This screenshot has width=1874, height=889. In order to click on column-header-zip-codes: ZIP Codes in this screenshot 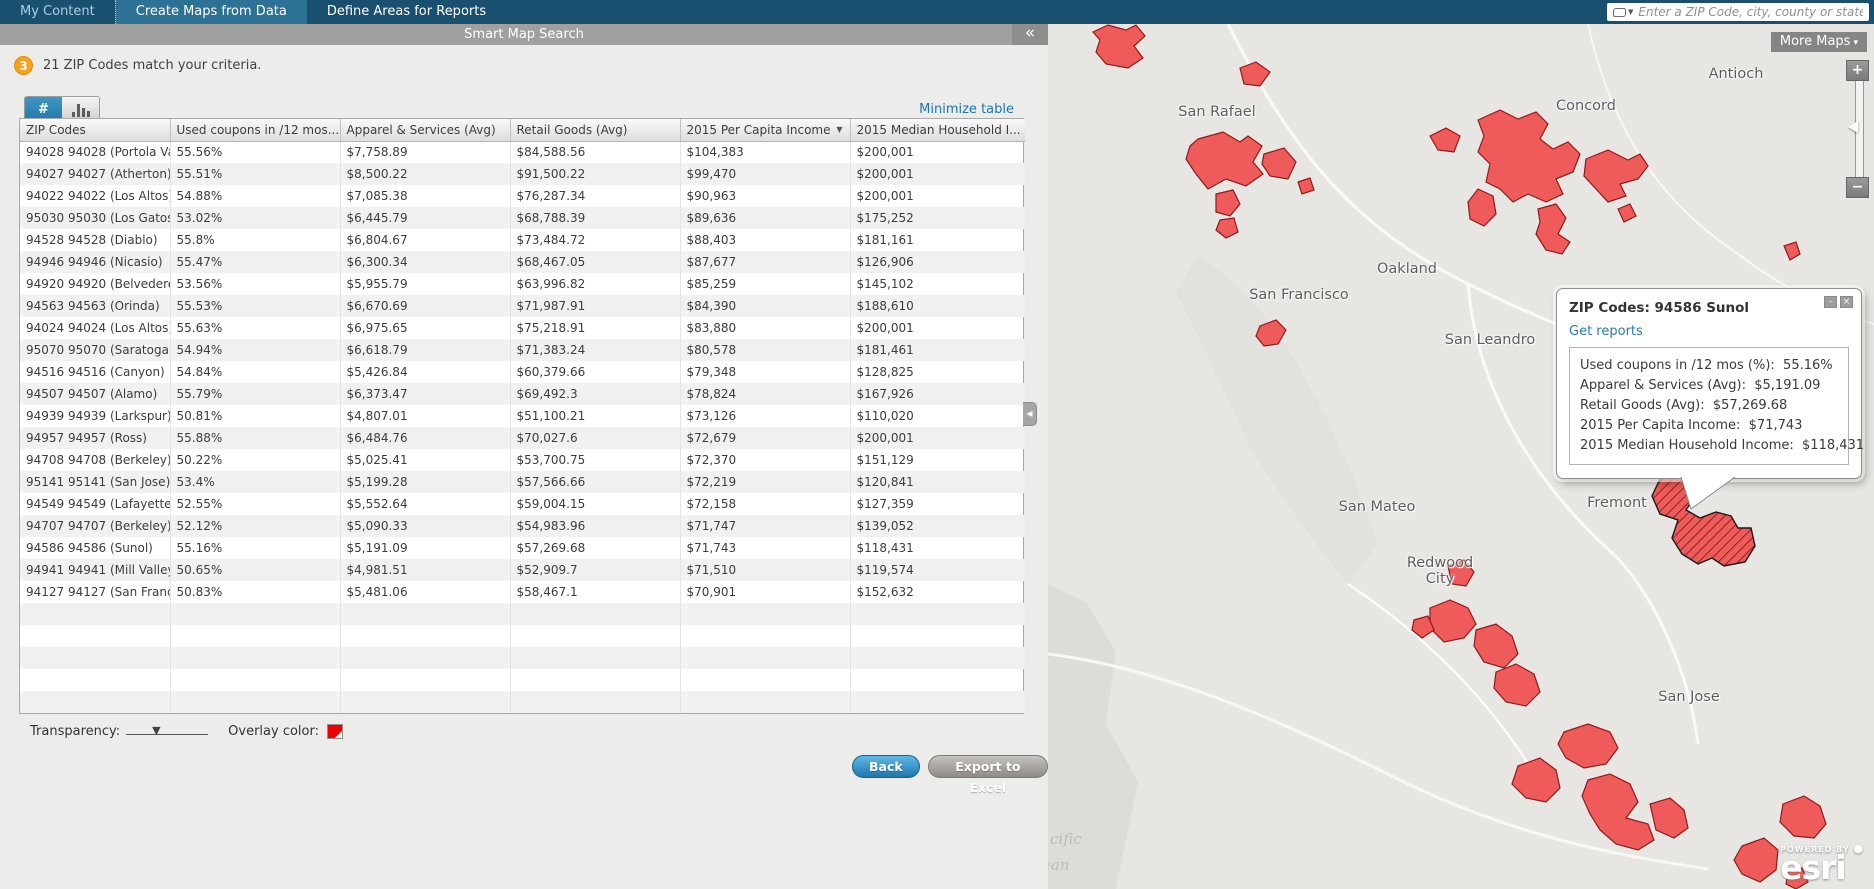, I will do `click(95, 130)`.